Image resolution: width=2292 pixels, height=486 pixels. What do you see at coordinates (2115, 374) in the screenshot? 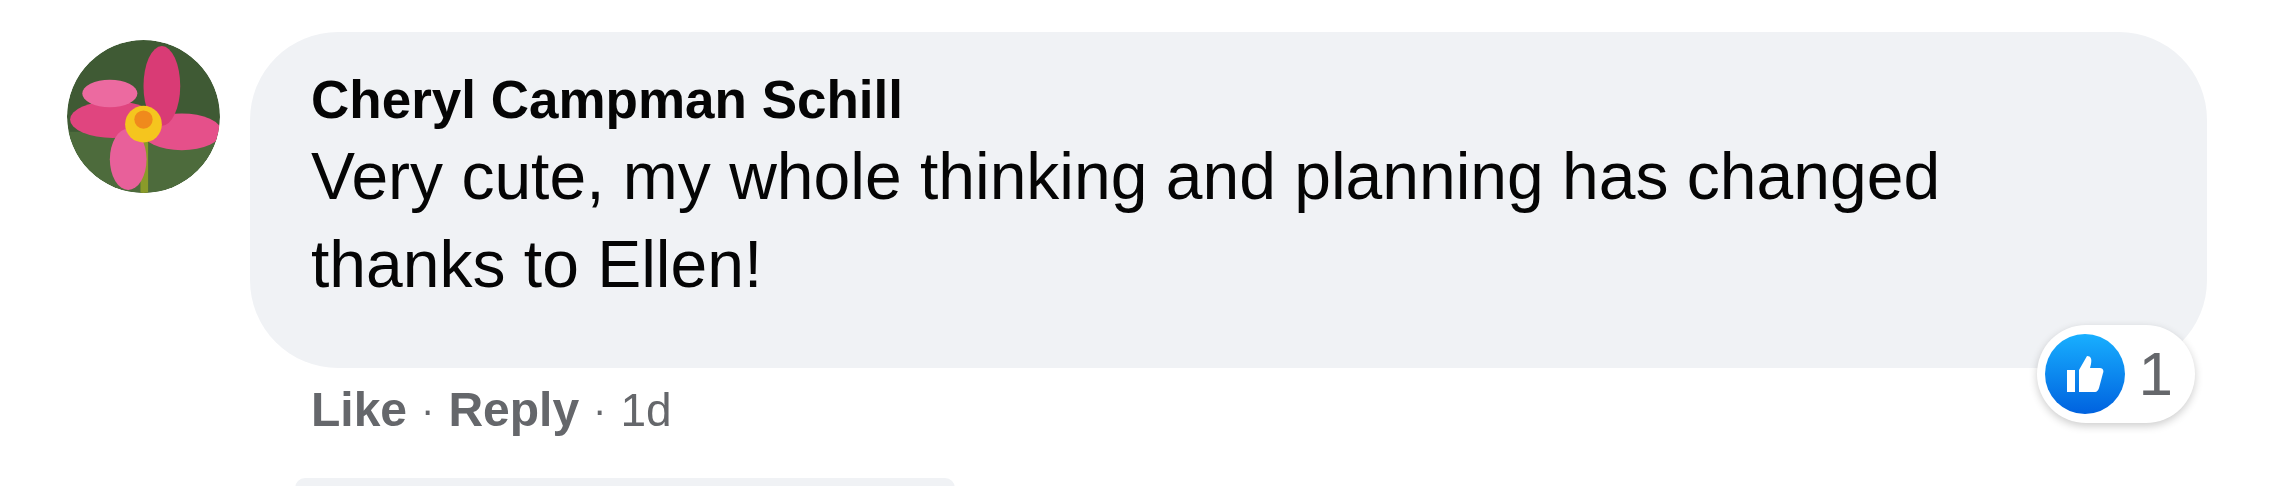
I see `reaction-badge: 1` at bounding box center [2115, 374].